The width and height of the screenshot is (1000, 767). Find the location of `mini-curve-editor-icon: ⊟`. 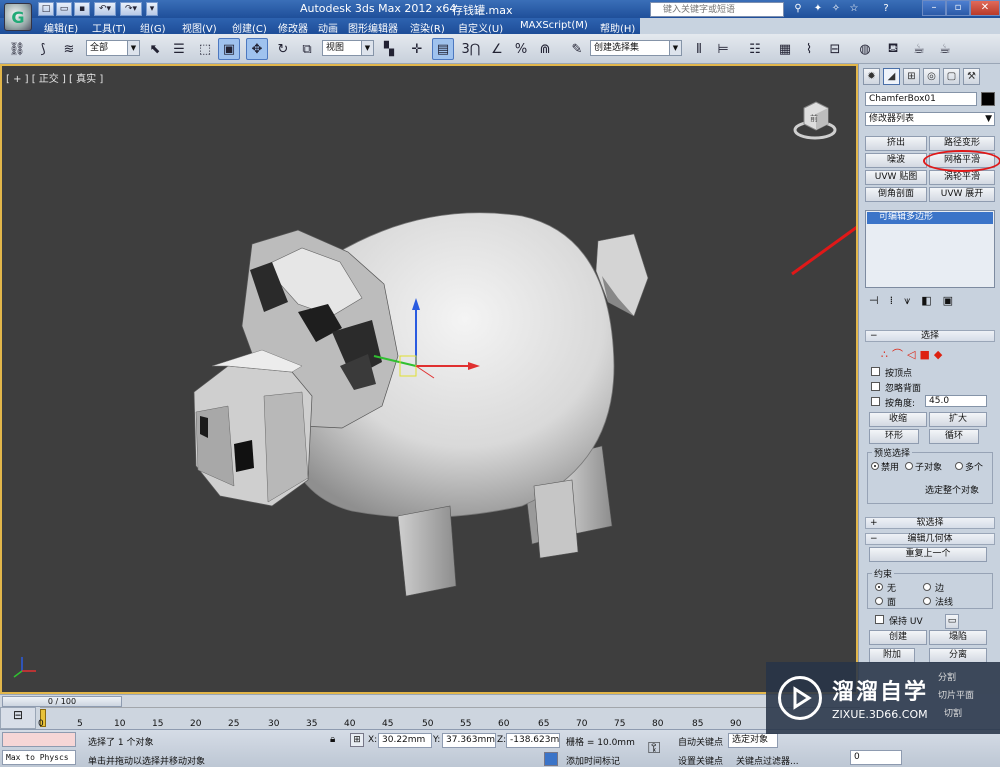

mini-curve-editor-icon: ⊟ is located at coordinates (18, 718).